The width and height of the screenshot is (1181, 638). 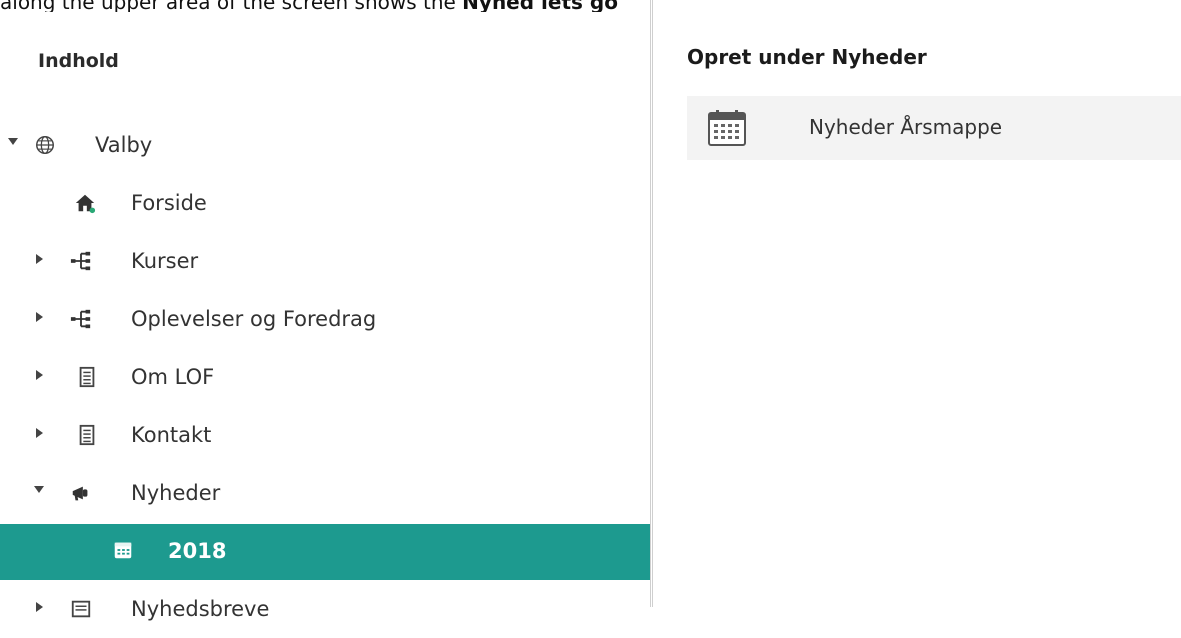 What do you see at coordinates (80, 493) in the screenshot?
I see `megaphone-icon` at bounding box center [80, 493].